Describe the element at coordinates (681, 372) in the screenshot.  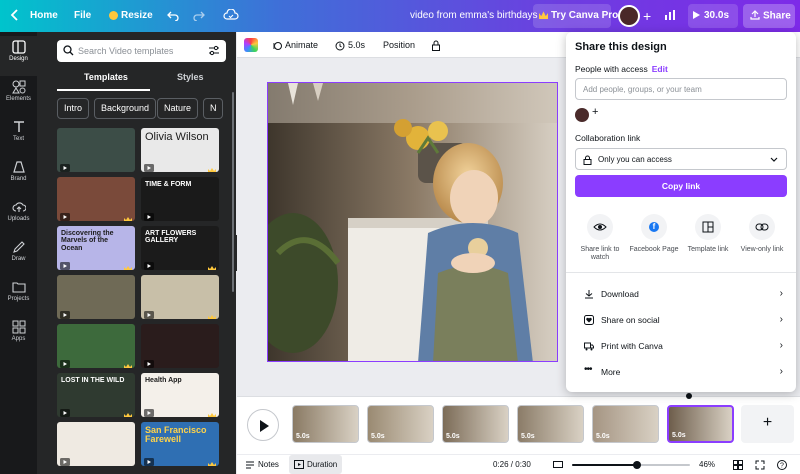
I see `more-row: ••• More ›` at that location.